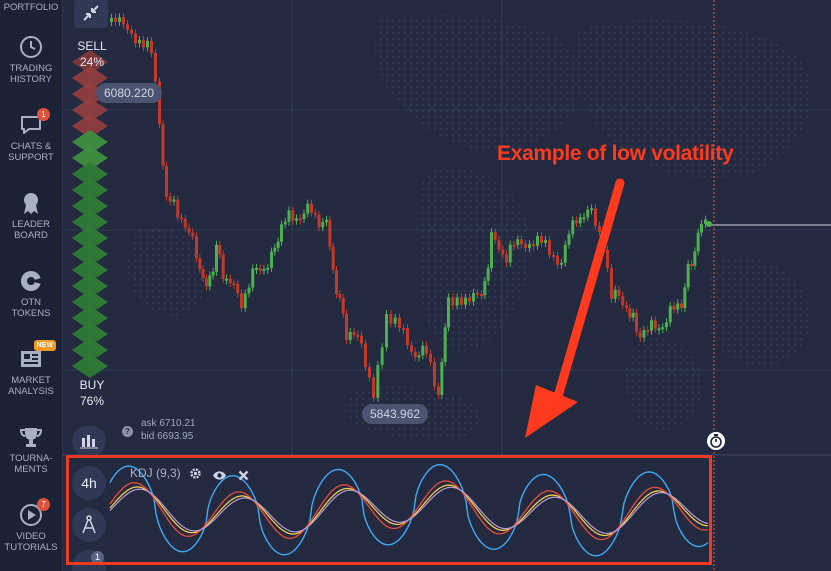  Describe the element at coordinates (31, 79) in the screenshot. I see `sidebar-item-label: HISTORY` at that location.